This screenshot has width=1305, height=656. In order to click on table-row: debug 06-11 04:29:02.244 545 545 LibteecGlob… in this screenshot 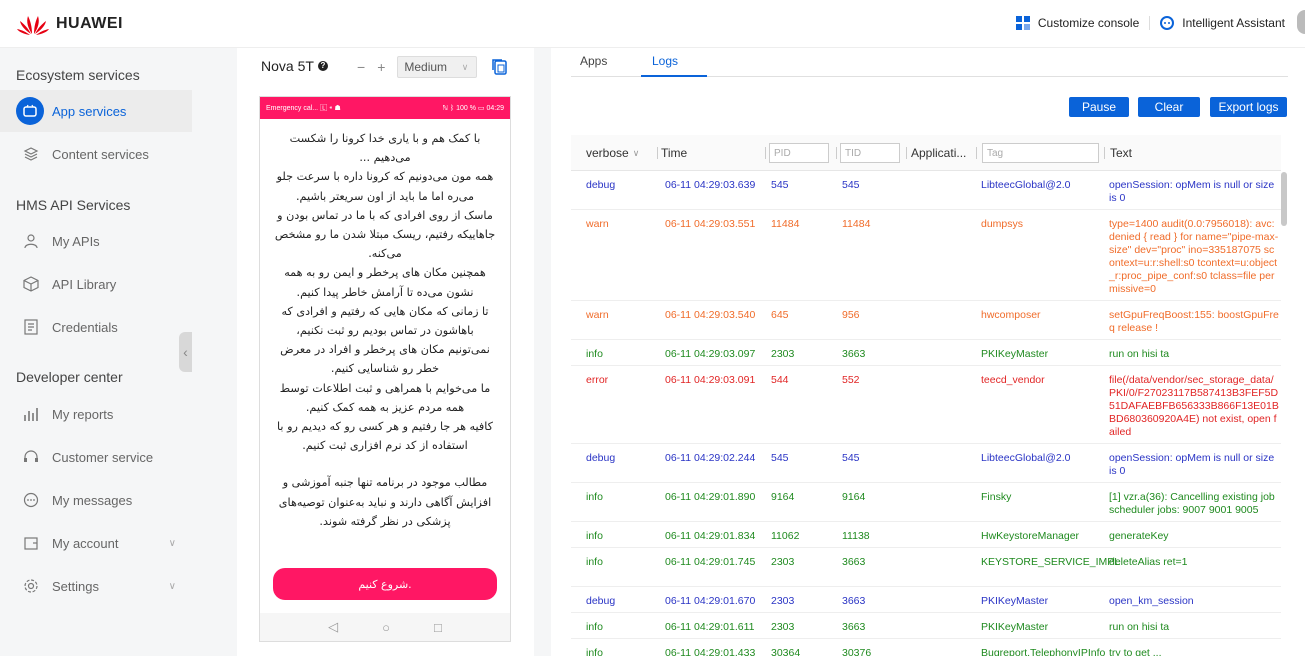, I will do `click(926, 463)`.